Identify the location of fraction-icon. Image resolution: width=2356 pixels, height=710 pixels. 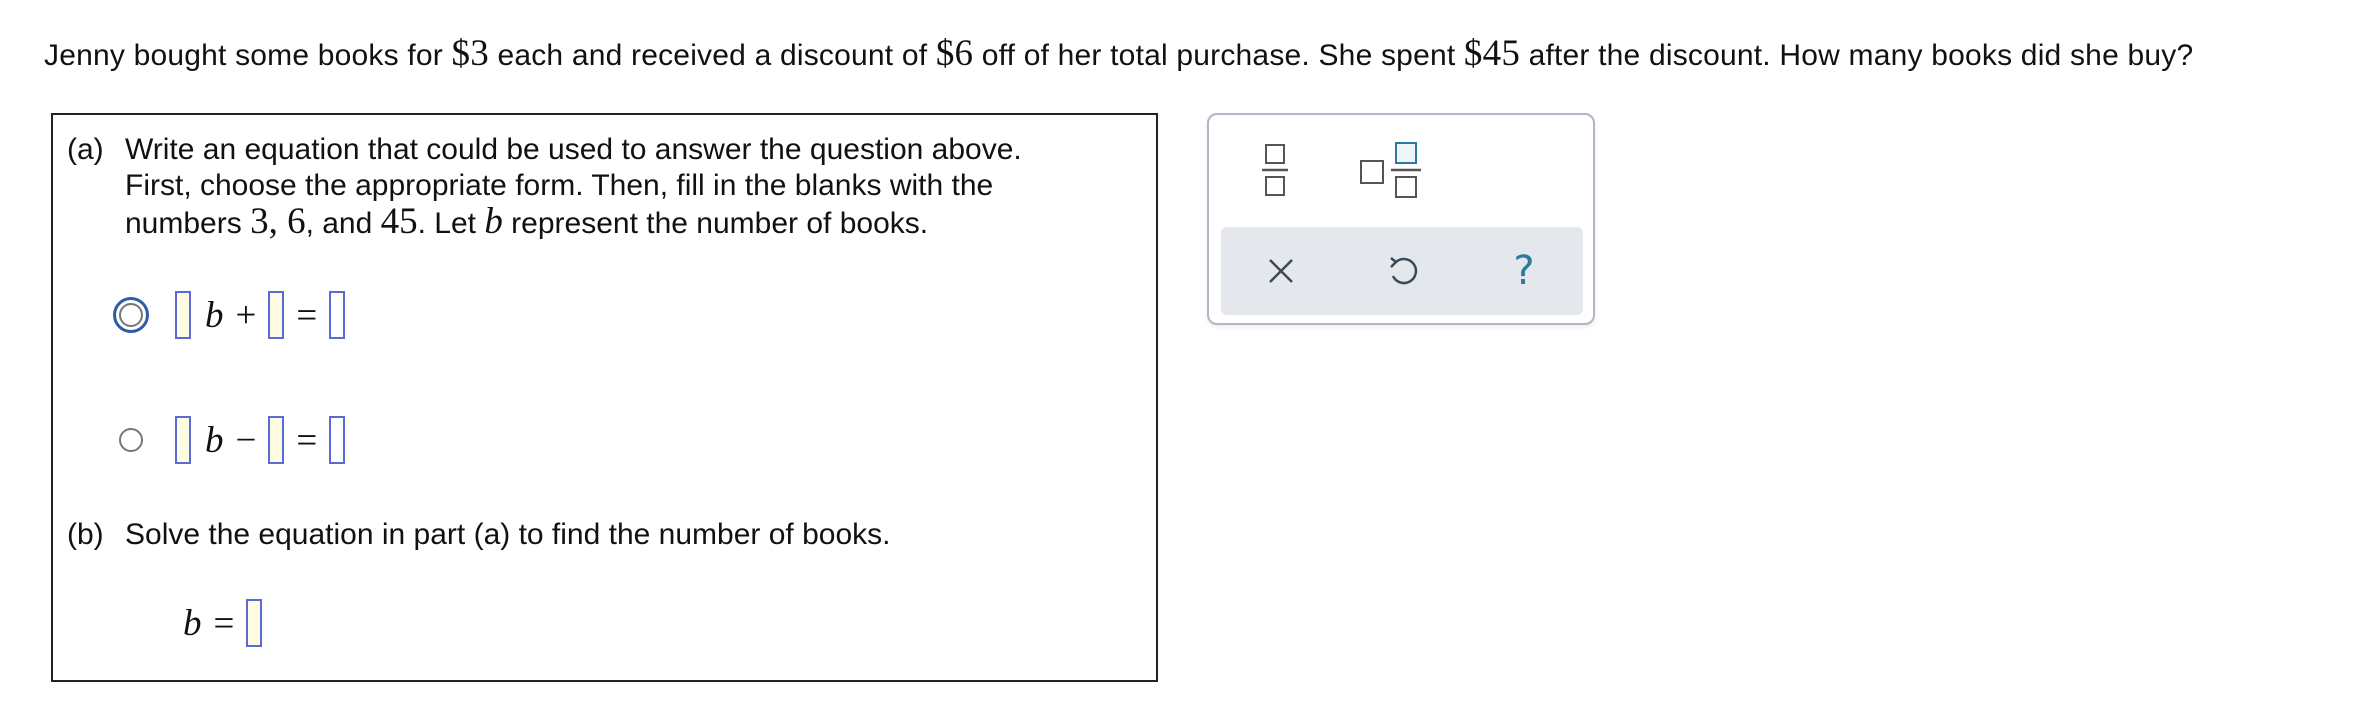
(1276, 171).